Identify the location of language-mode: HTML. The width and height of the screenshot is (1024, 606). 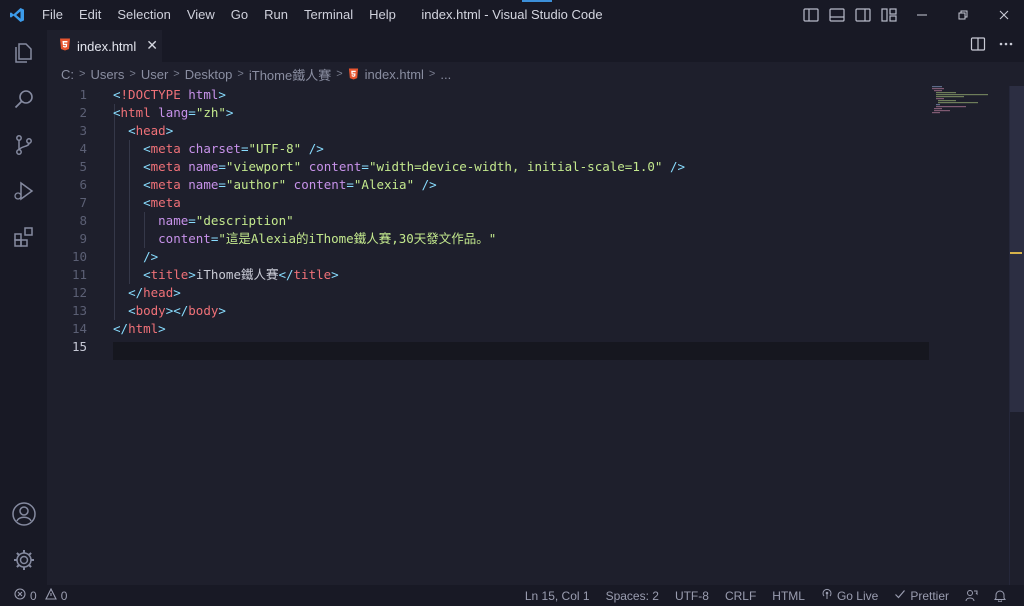
(788, 596).